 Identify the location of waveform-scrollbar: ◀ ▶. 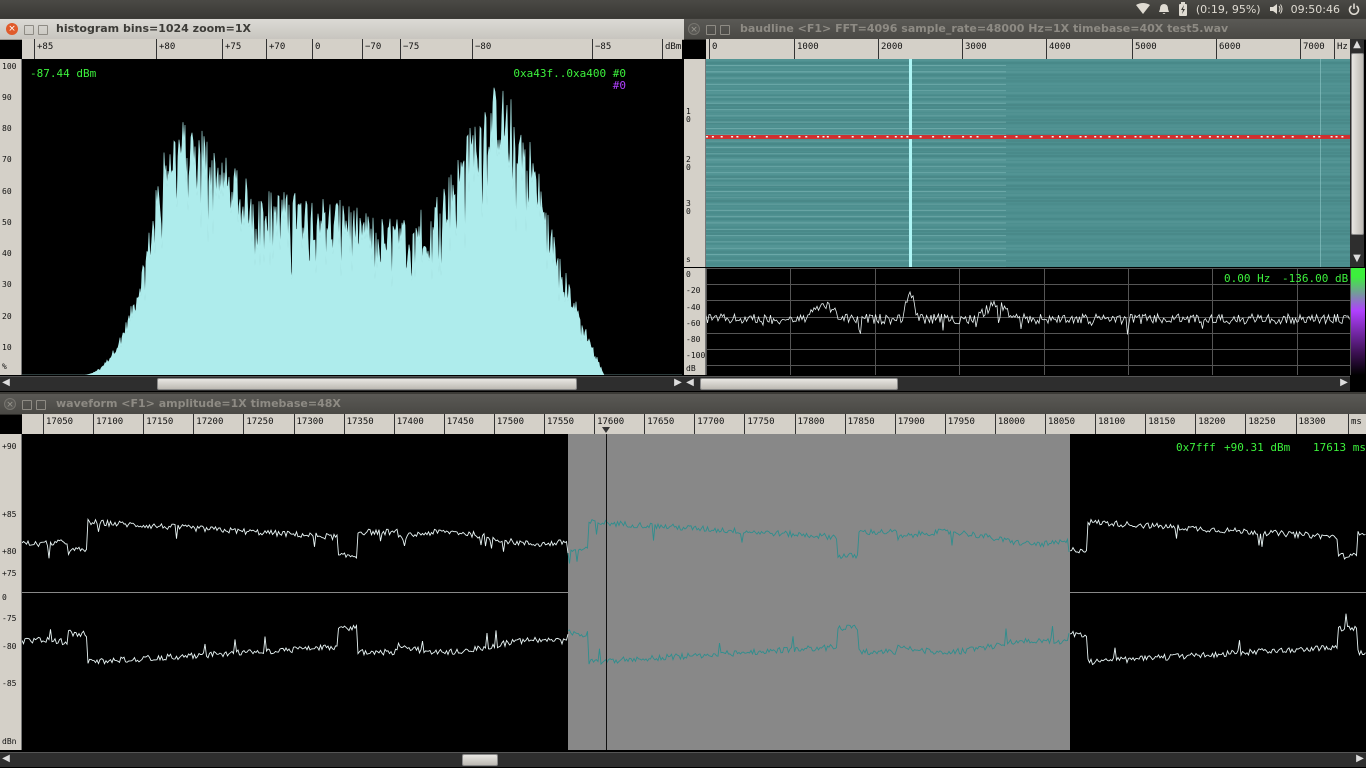
(683, 759).